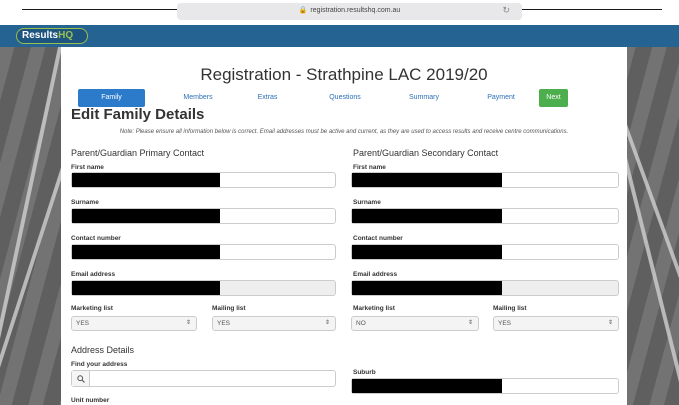  Describe the element at coordinates (345, 98) in the screenshot. I see `tab-questions: Questions` at that location.